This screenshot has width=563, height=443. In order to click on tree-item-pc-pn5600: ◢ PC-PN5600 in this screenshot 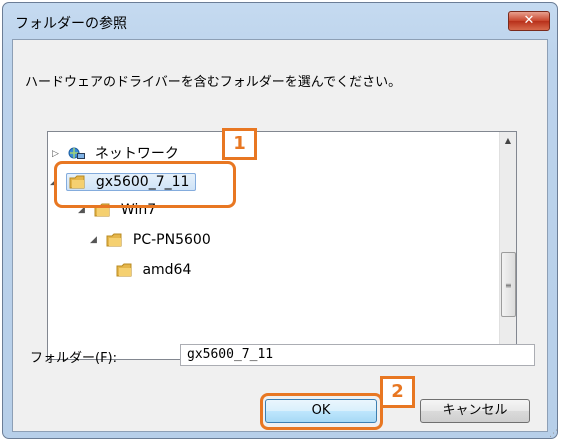, I will do `click(150, 240)`.